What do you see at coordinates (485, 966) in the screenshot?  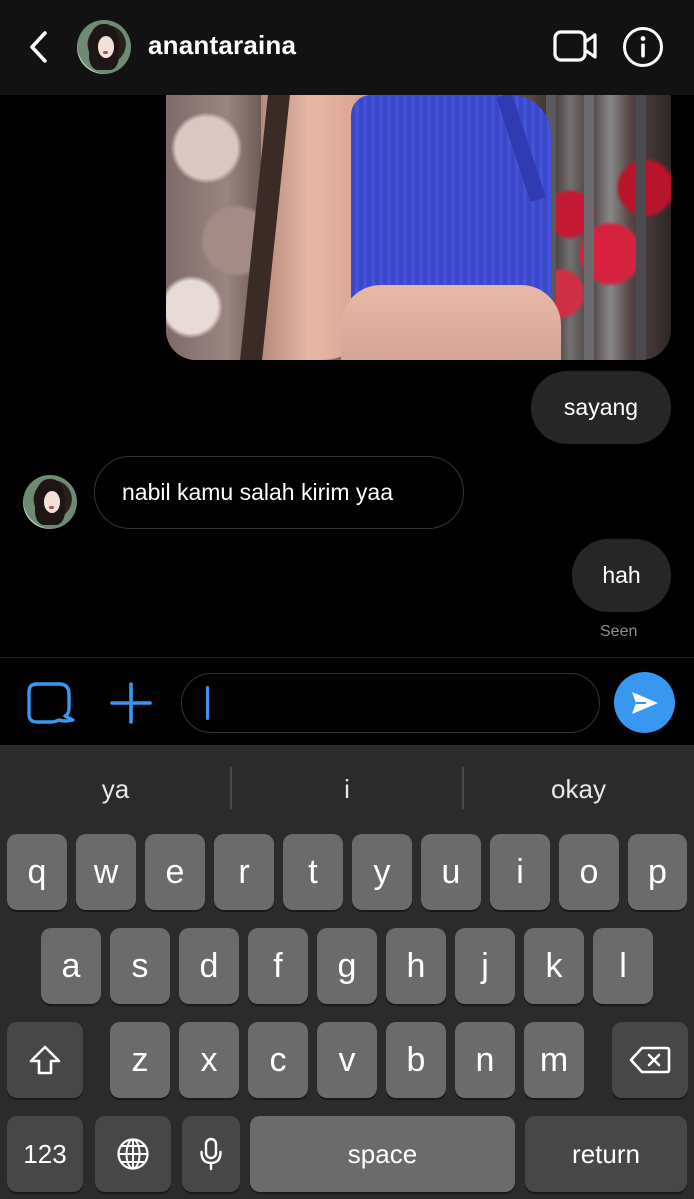 I see `key-j: j` at bounding box center [485, 966].